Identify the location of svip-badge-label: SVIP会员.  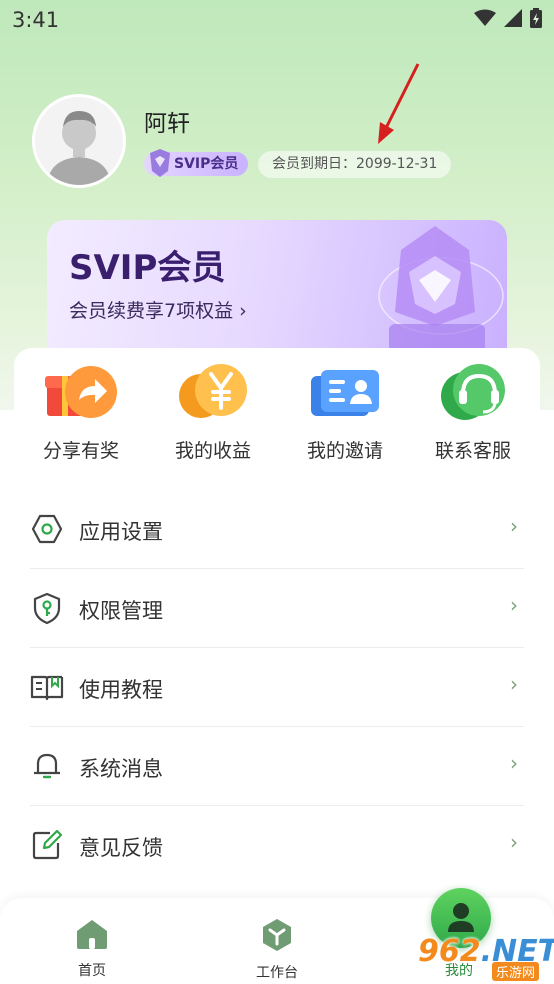
(206, 164).